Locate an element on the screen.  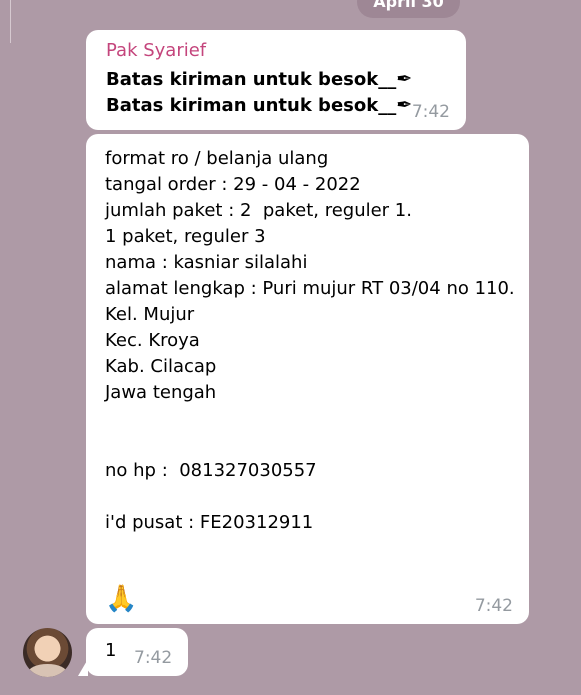
sender-name: Pak Syarief is located at coordinates (156, 50).